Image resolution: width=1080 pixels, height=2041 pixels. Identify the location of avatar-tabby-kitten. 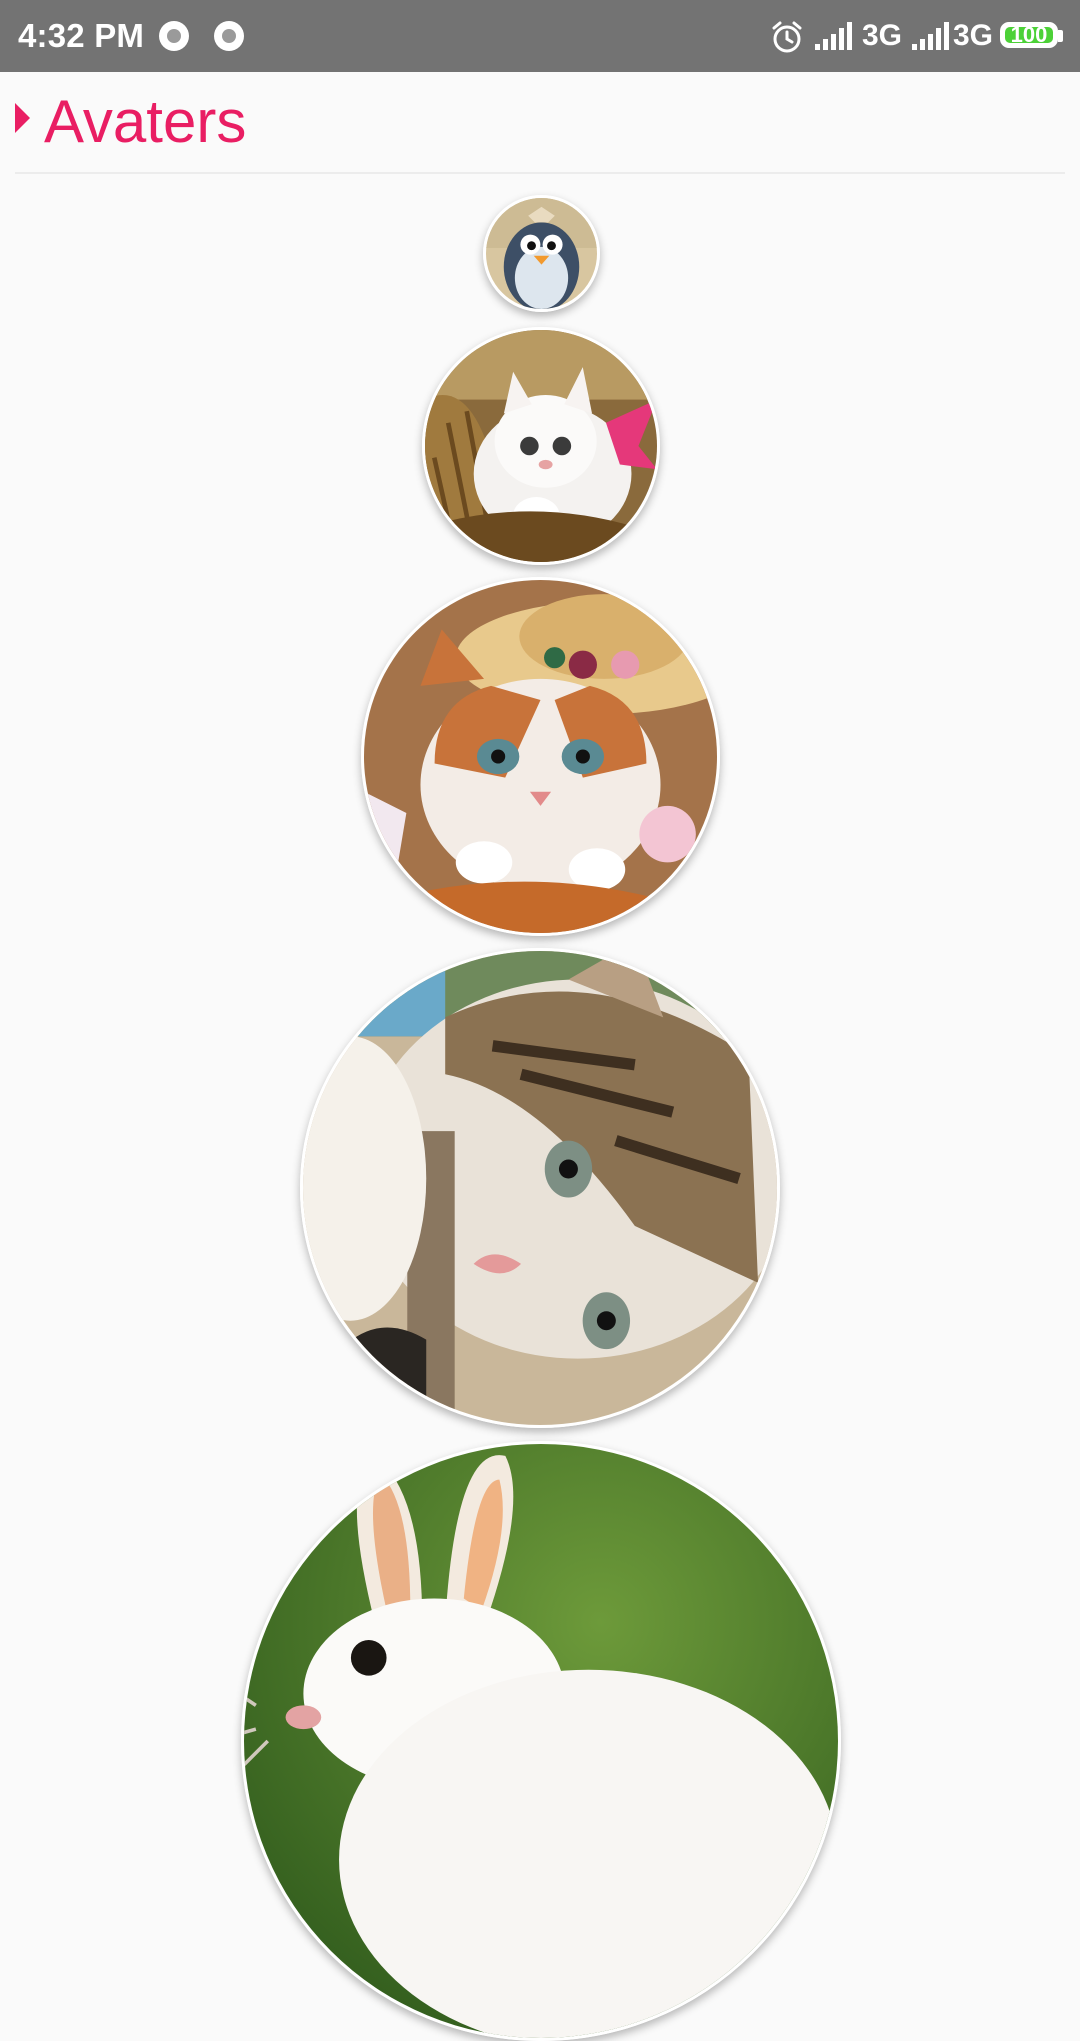
(540, 1188).